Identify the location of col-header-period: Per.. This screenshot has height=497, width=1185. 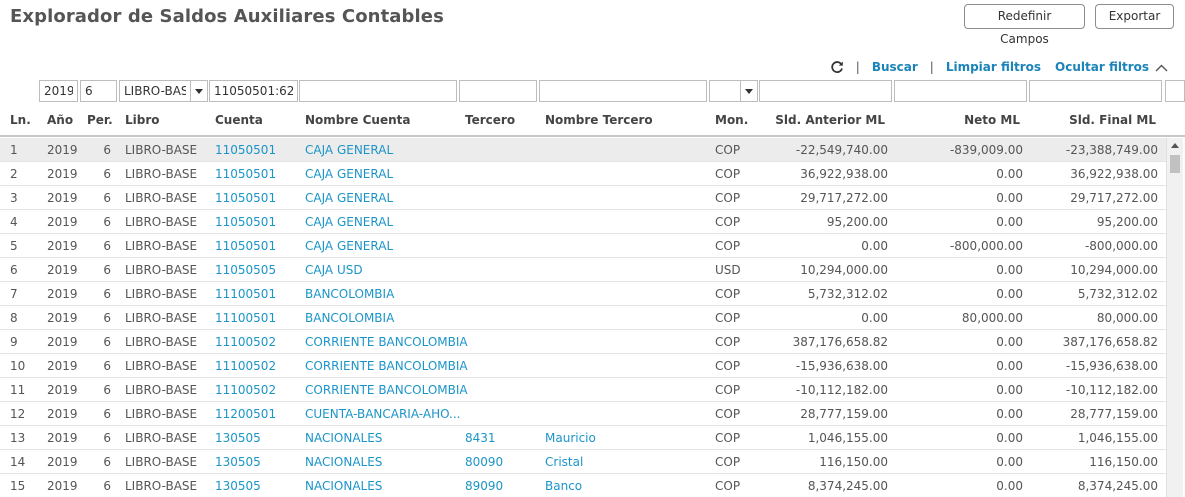
(100, 120).